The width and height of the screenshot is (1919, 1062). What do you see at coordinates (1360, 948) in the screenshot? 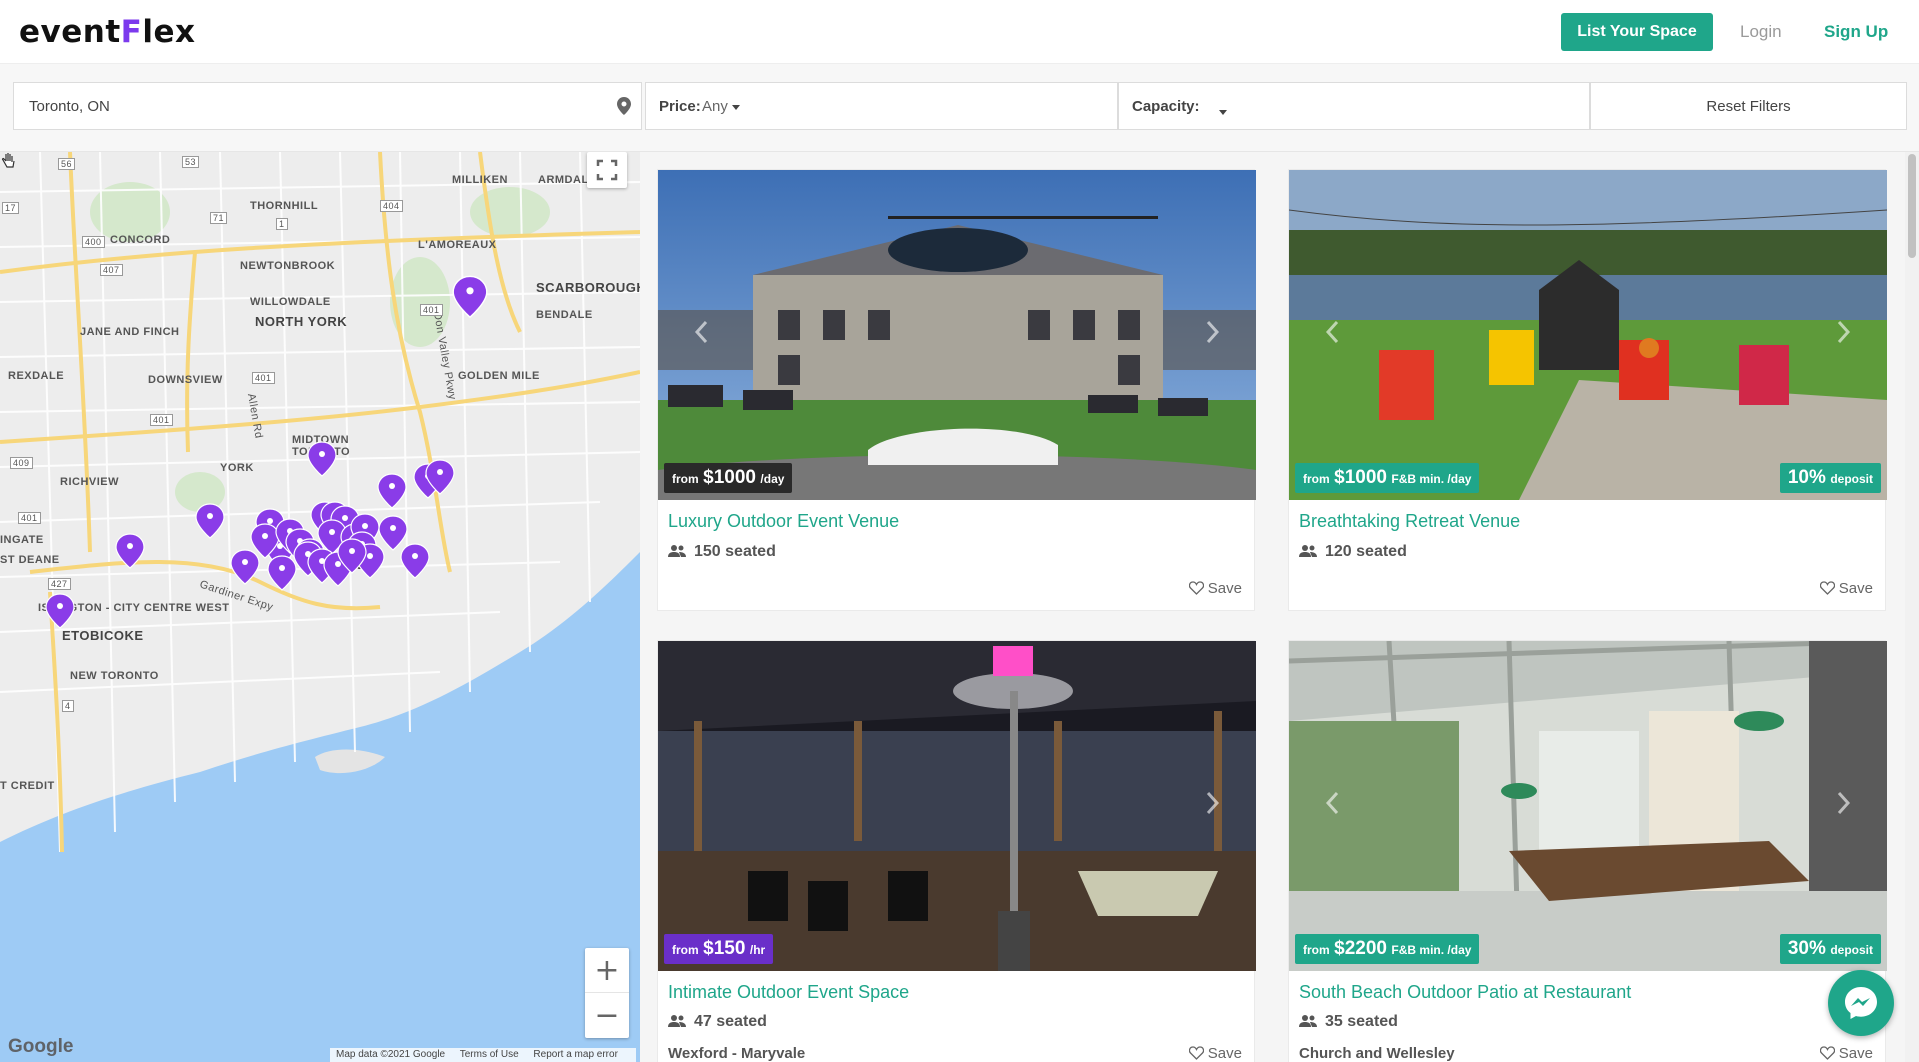
I see `price-amount: $2200` at bounding box center [1360, 948].